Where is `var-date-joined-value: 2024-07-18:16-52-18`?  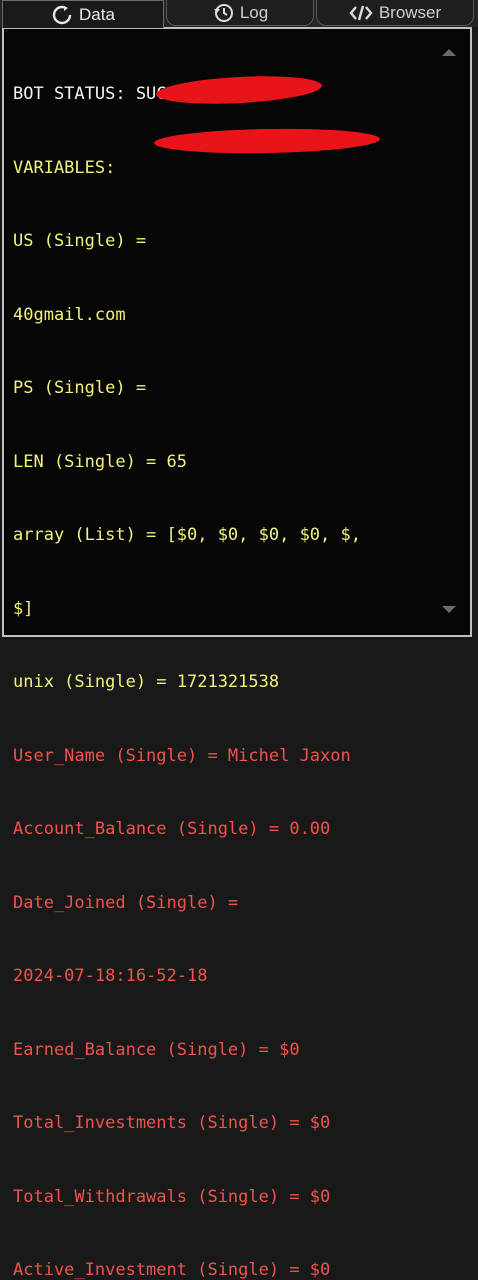
var-date-joined-value: 2024-07-18:16-52-18 is located at coordinates (110, 976).